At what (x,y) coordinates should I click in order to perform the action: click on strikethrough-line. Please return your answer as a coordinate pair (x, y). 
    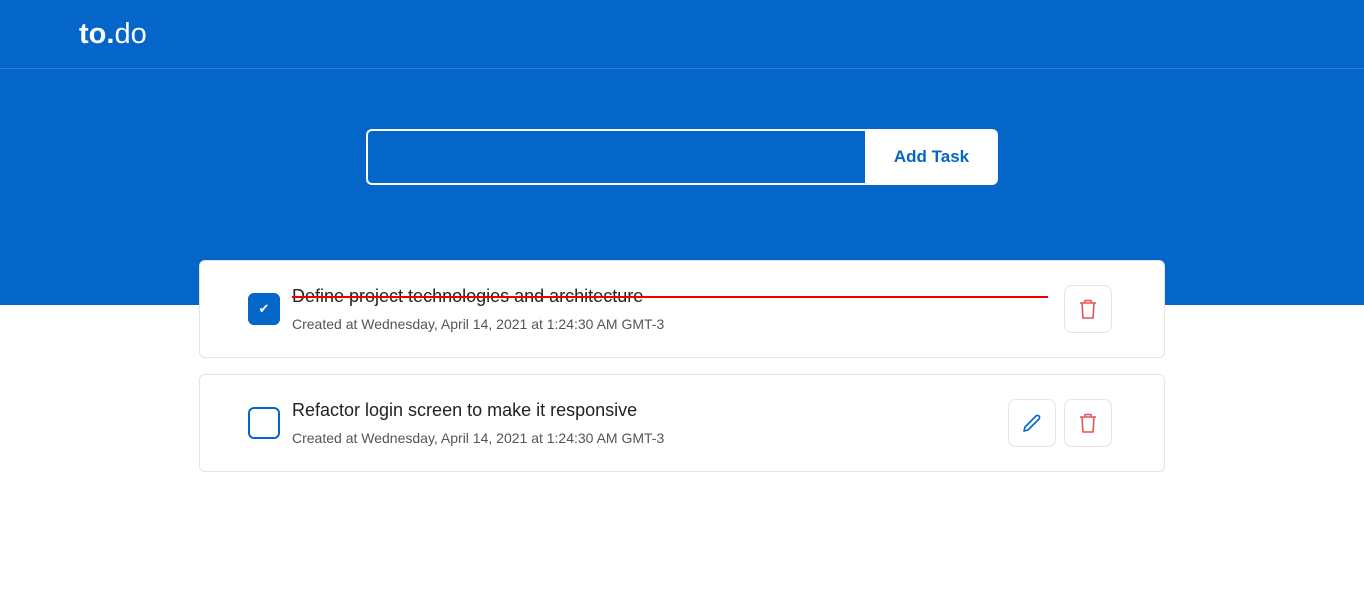
    Looking at the image, I should click on (670, 297).